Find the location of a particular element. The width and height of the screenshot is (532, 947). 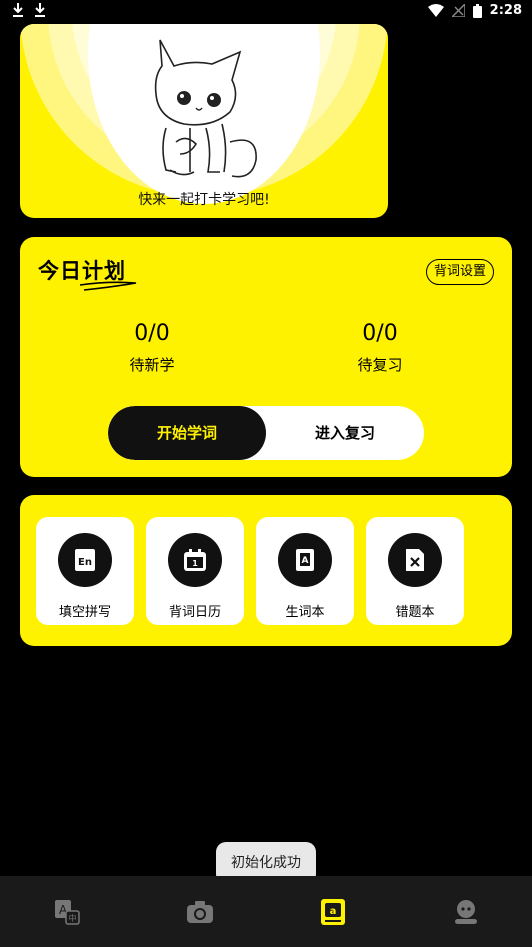

calendar-icon: 1 is located at coordinates (195, 560).